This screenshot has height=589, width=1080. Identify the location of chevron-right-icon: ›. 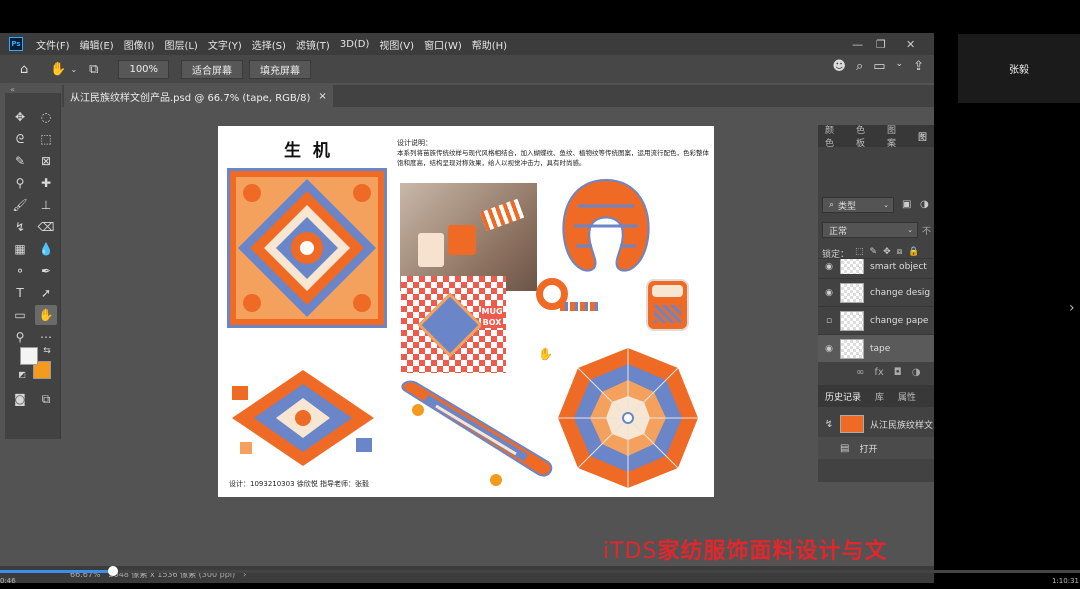
(1072, 308).